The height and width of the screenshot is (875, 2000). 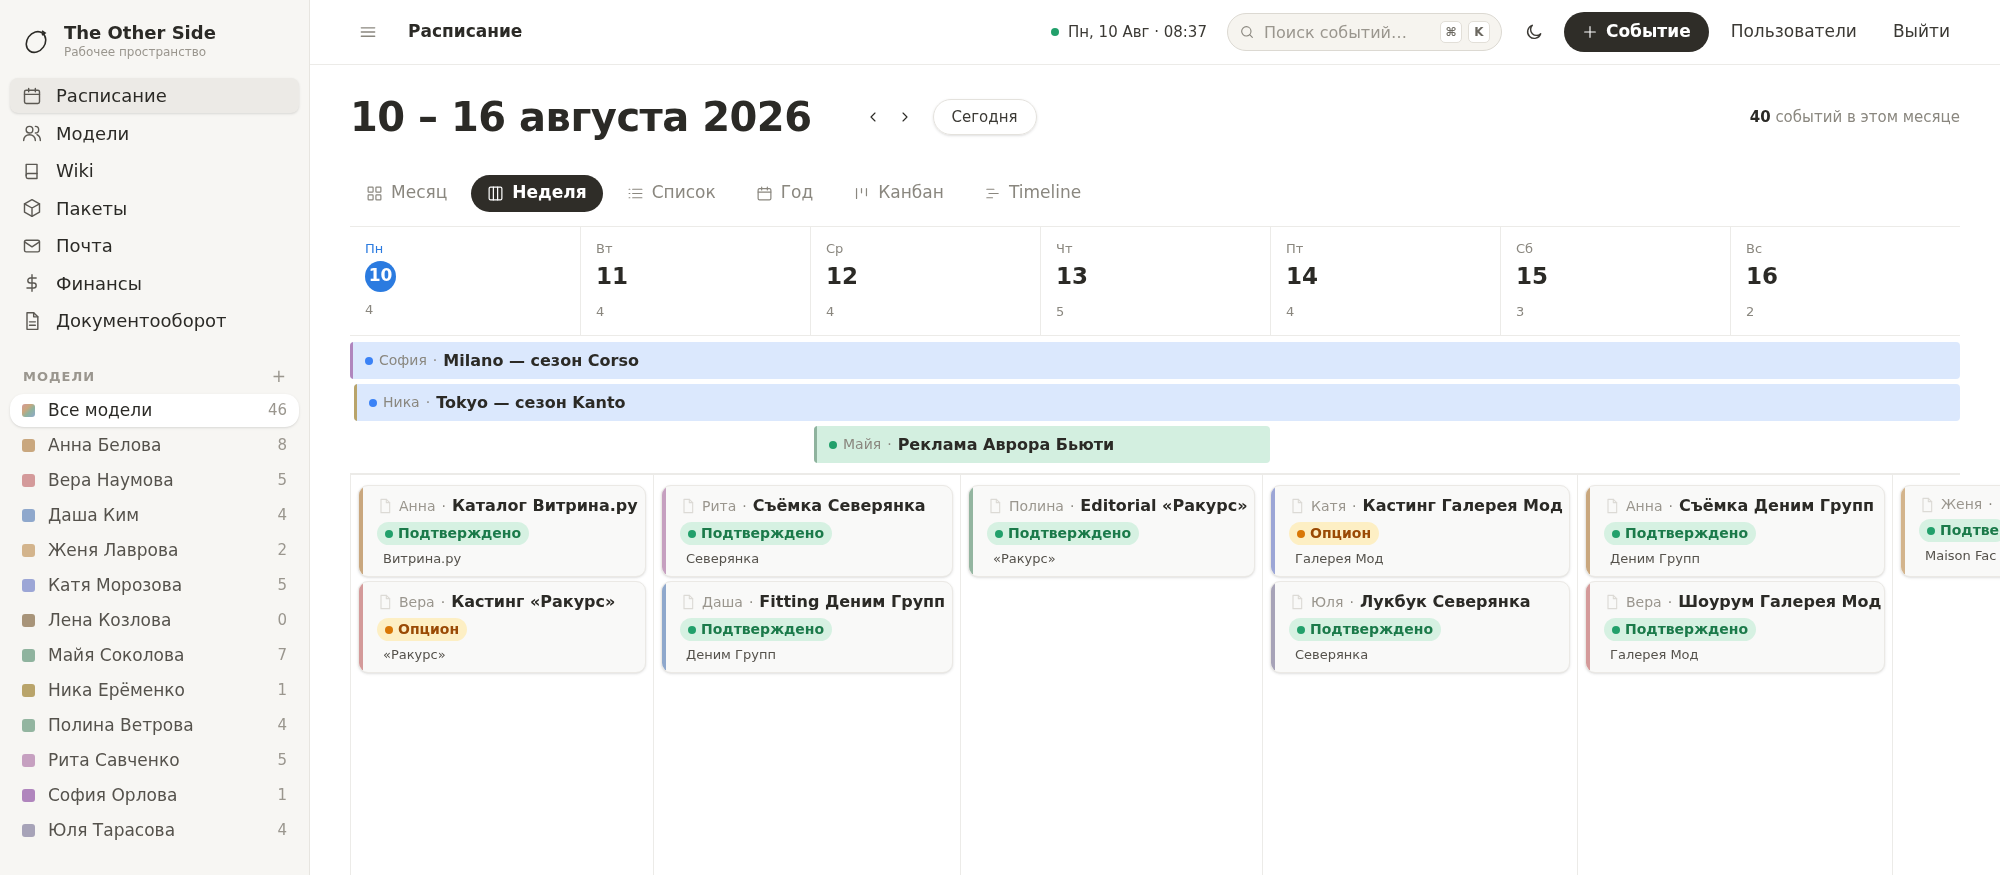 What do you see at coordinates (154, 830) in the screenshot?
I see `model-item: Юля Тарасова 4` at bounding box center [154, 830].